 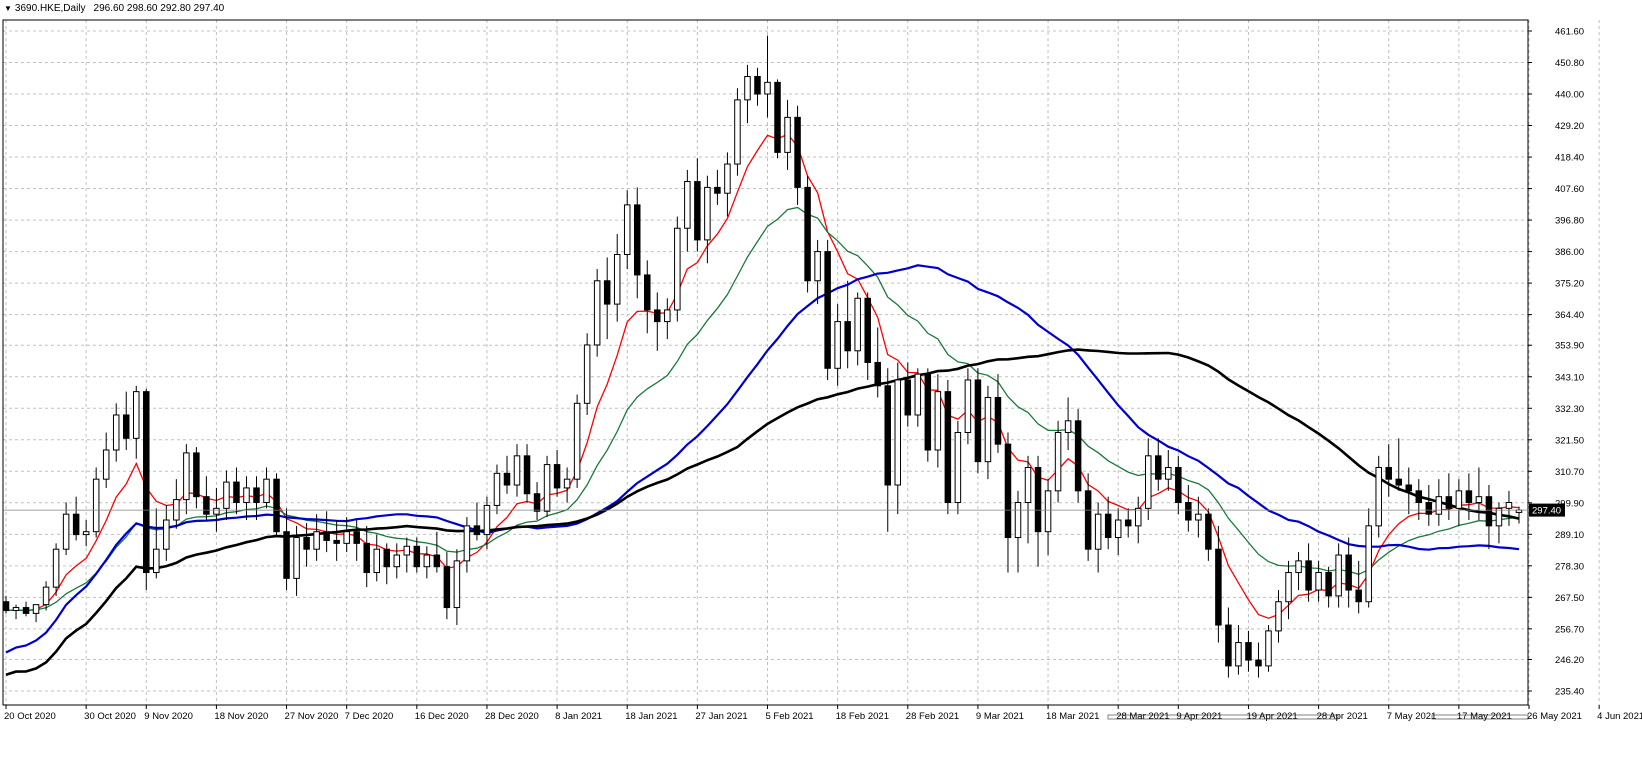 What do you see at coordinates (1554, 716) in the screenshot?
I see `x-tick-label: 26 May 2021` at bounding box center [1554, 716].